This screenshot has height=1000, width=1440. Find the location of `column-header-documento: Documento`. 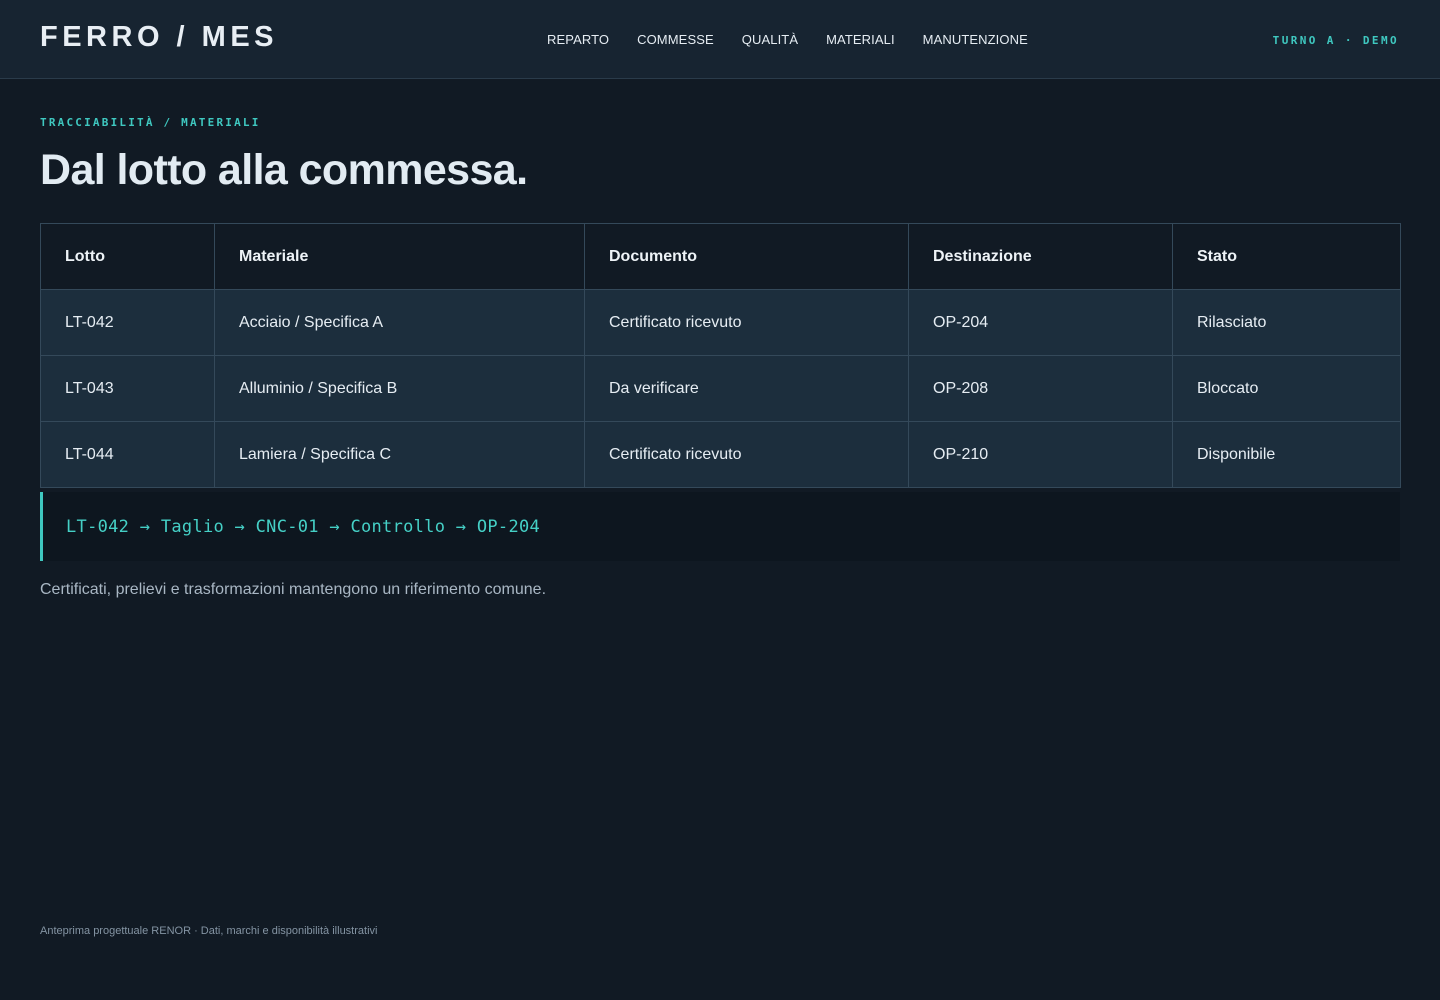

column-header-documento: Documento is located at coordinates (746, 256).